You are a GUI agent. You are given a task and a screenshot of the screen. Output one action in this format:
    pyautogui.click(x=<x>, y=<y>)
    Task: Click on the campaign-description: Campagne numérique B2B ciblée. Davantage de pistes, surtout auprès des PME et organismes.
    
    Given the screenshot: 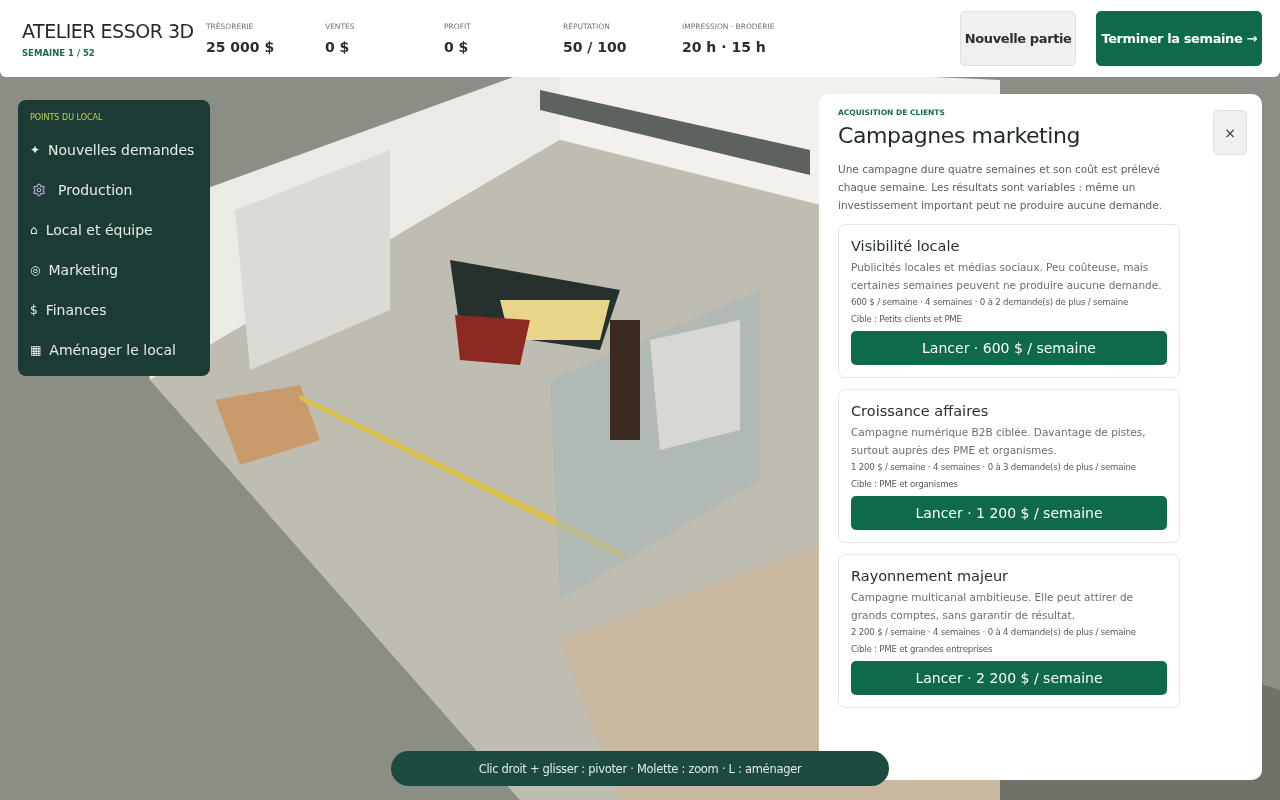 What is the action you would take?
    pyautogui.click(x=999, y=441)
    